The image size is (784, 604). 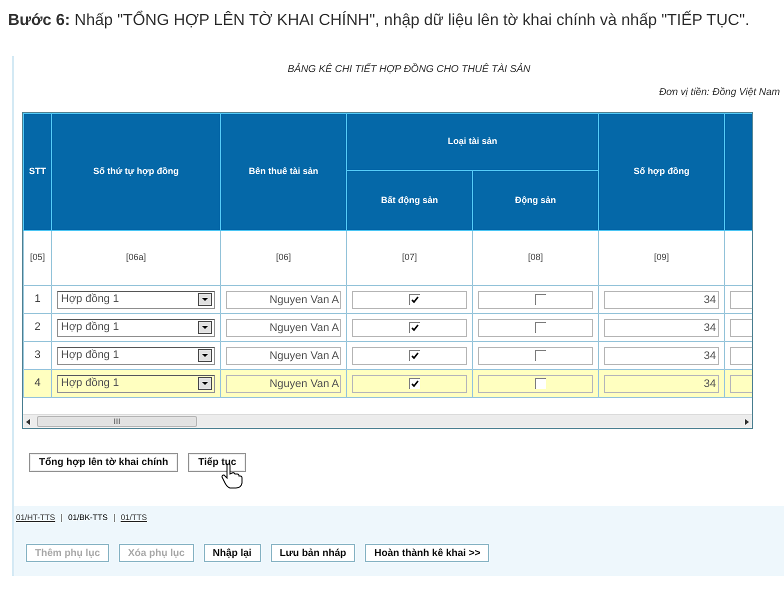 What do you see at coordinates (38, 258) in the screenshot?
I see `code-cell: [05]` at bounding box center [38, 258].